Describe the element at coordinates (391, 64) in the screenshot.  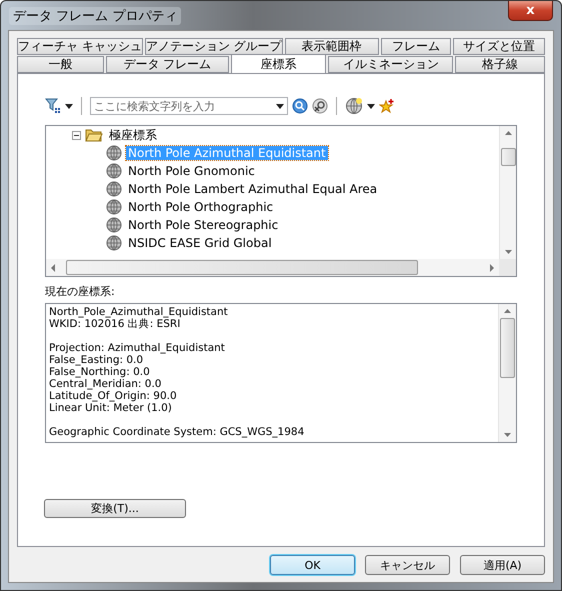
I see `tab: イルミネーション` at that location.